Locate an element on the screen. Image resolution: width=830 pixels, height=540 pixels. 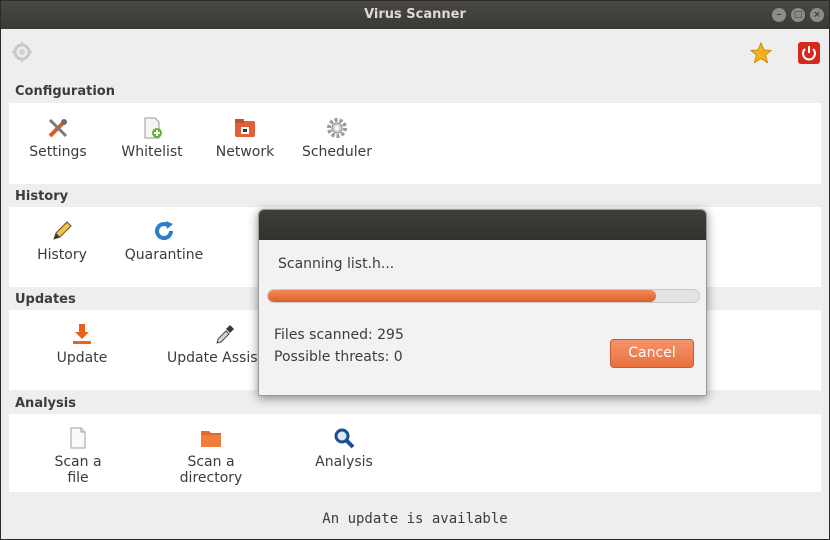
scan-progress-fill is located at coordinates (462, 296).